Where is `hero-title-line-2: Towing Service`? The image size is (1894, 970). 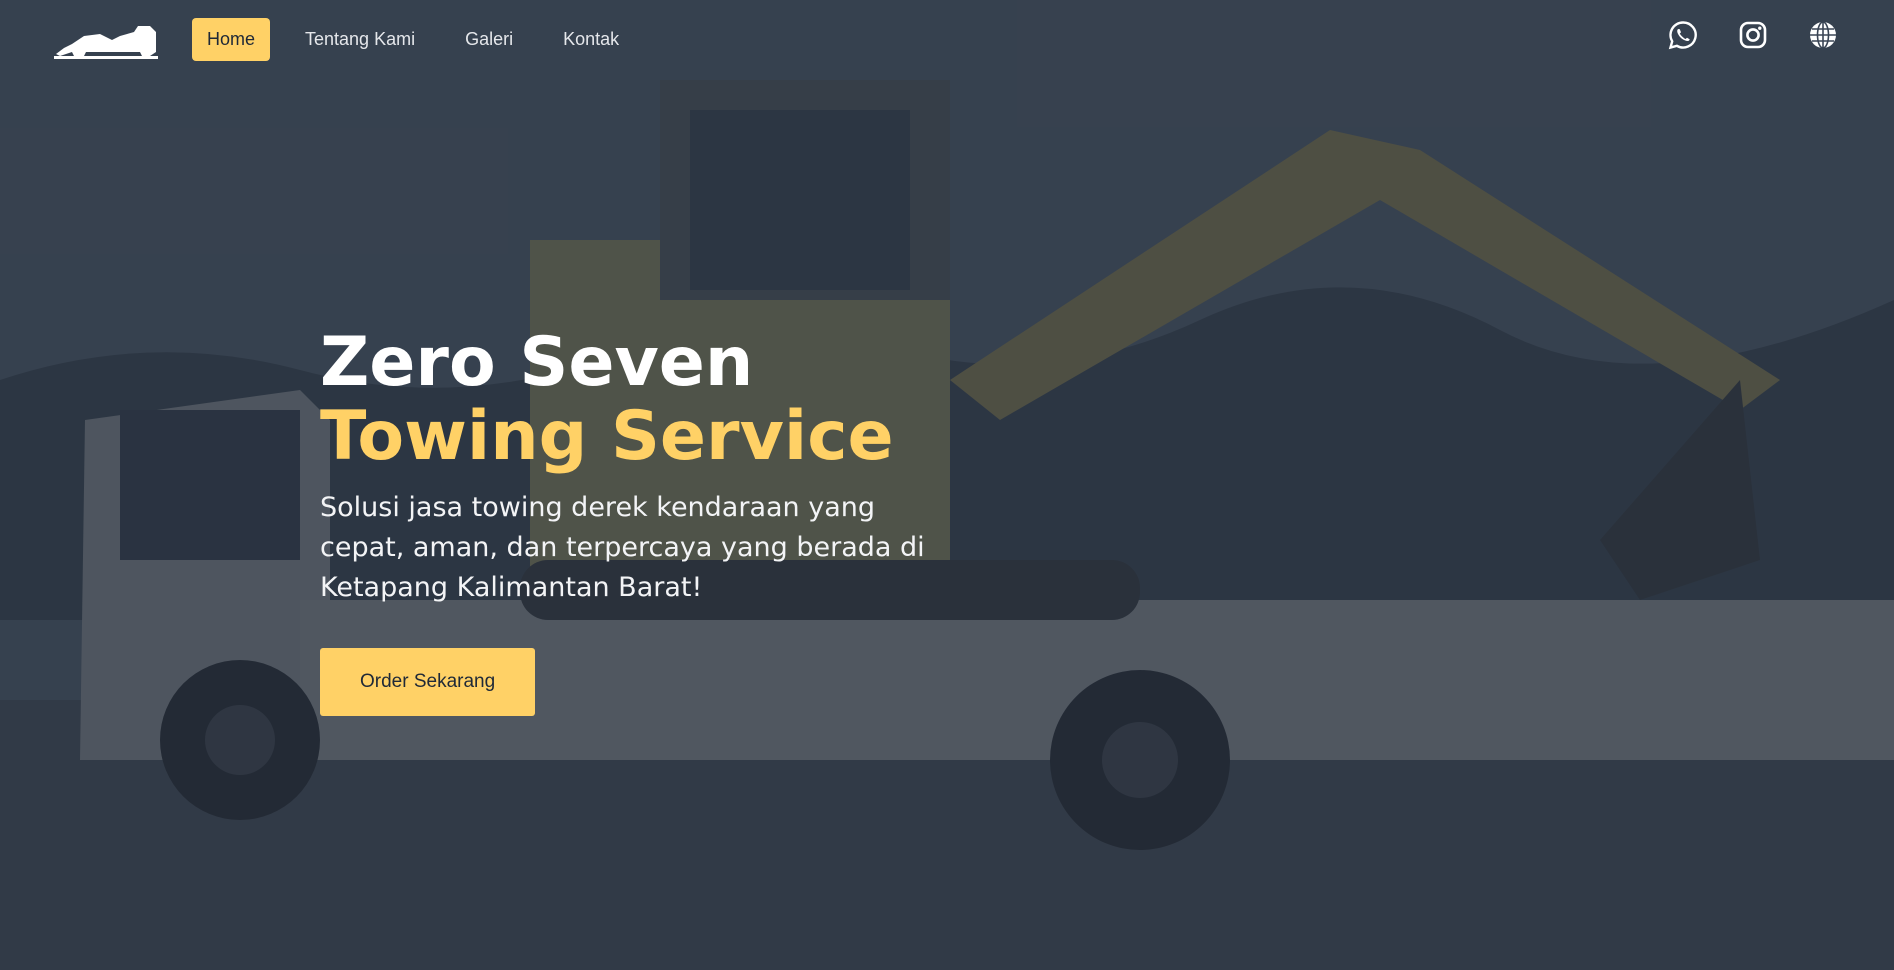
hero-title-line-2: Towing Service is located at coordinates (607, 436).